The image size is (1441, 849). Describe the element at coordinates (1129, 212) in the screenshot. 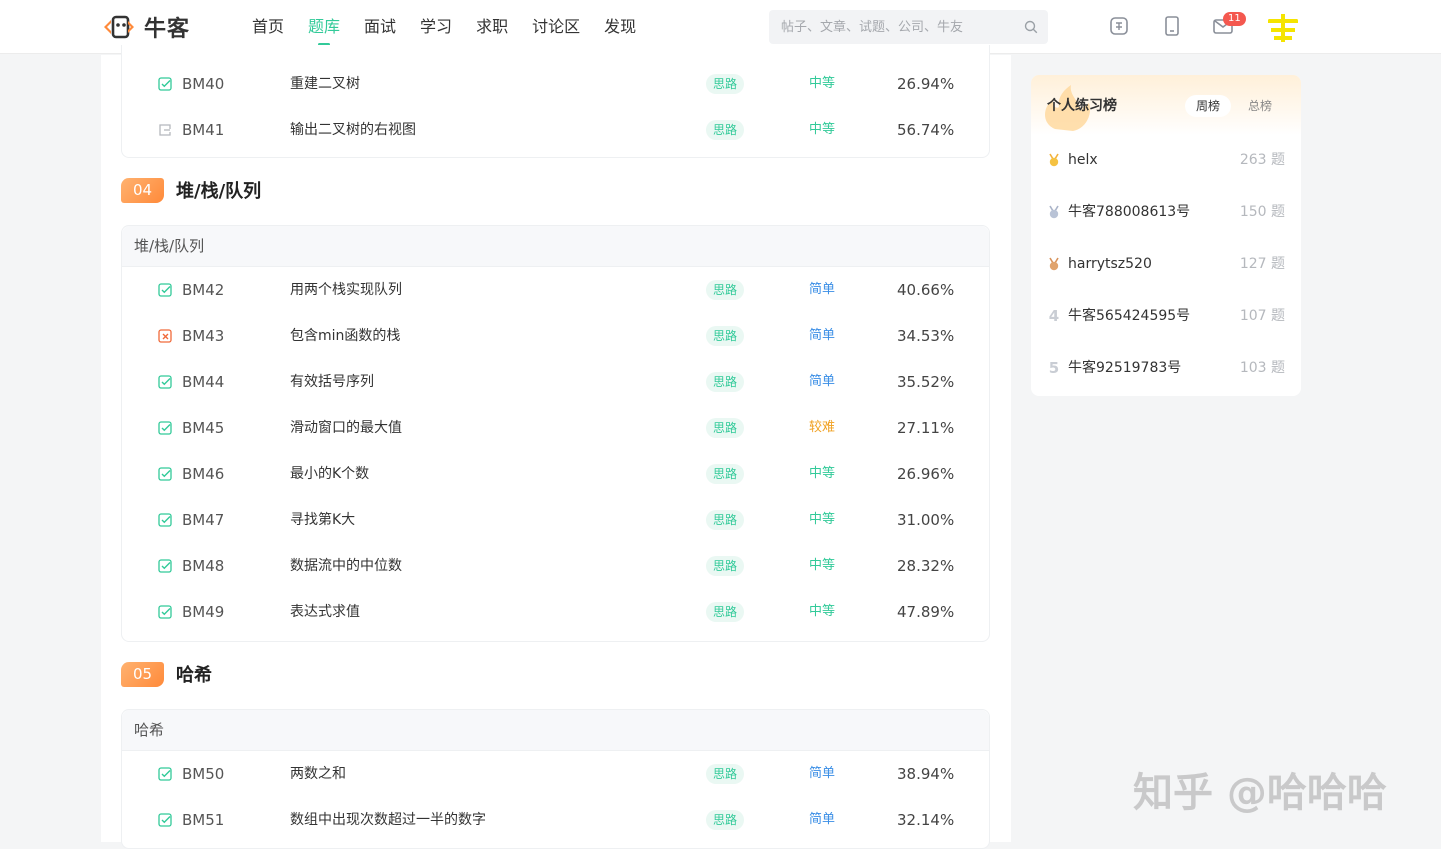

I see `user-name: 牛客788008613号` at that location.